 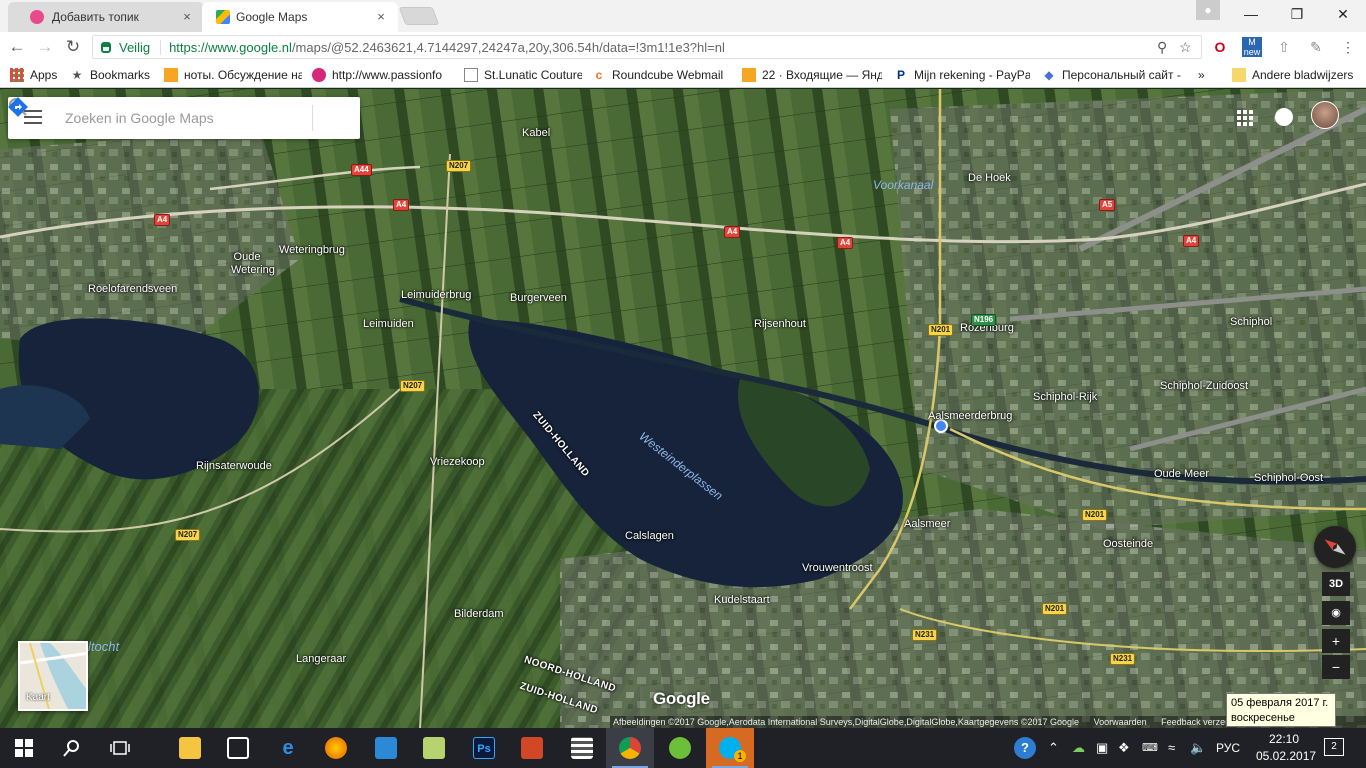 I want to click on notifications-bell-icon, so click(x=1284, y=117).